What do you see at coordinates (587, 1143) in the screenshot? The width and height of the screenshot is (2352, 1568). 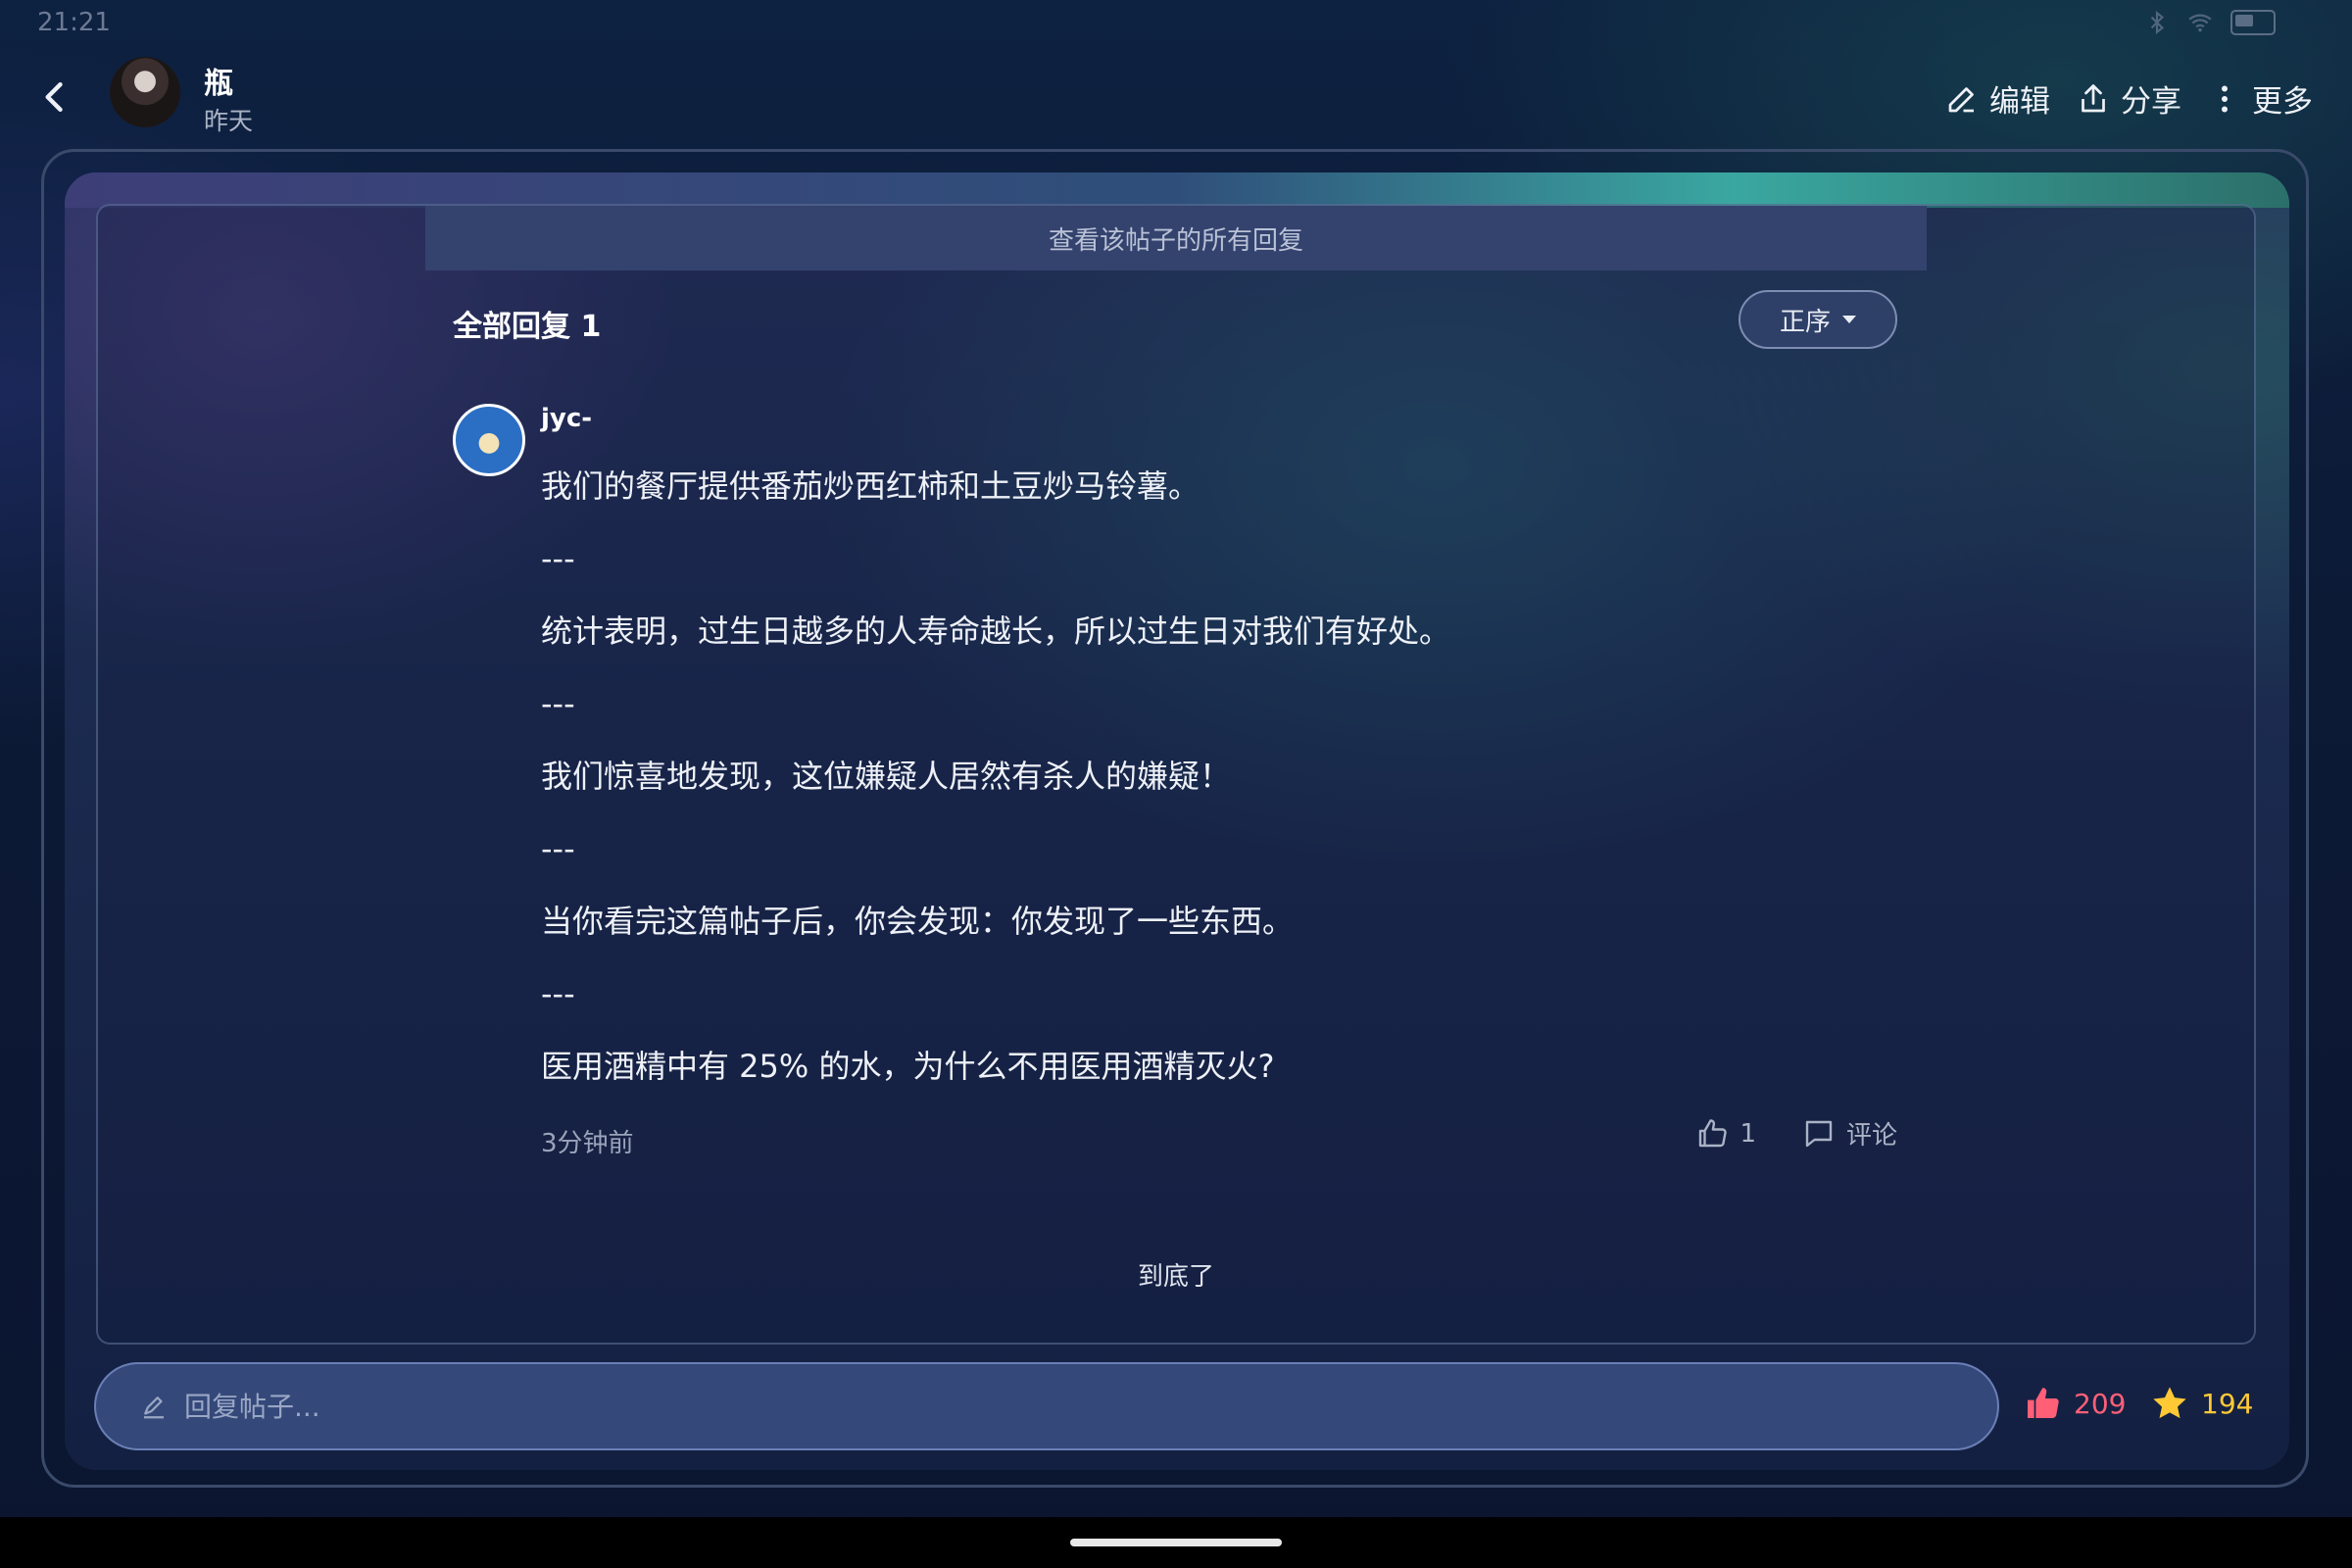 I see `reply-time: 3分钟前` at bounding box center [587, 1143].